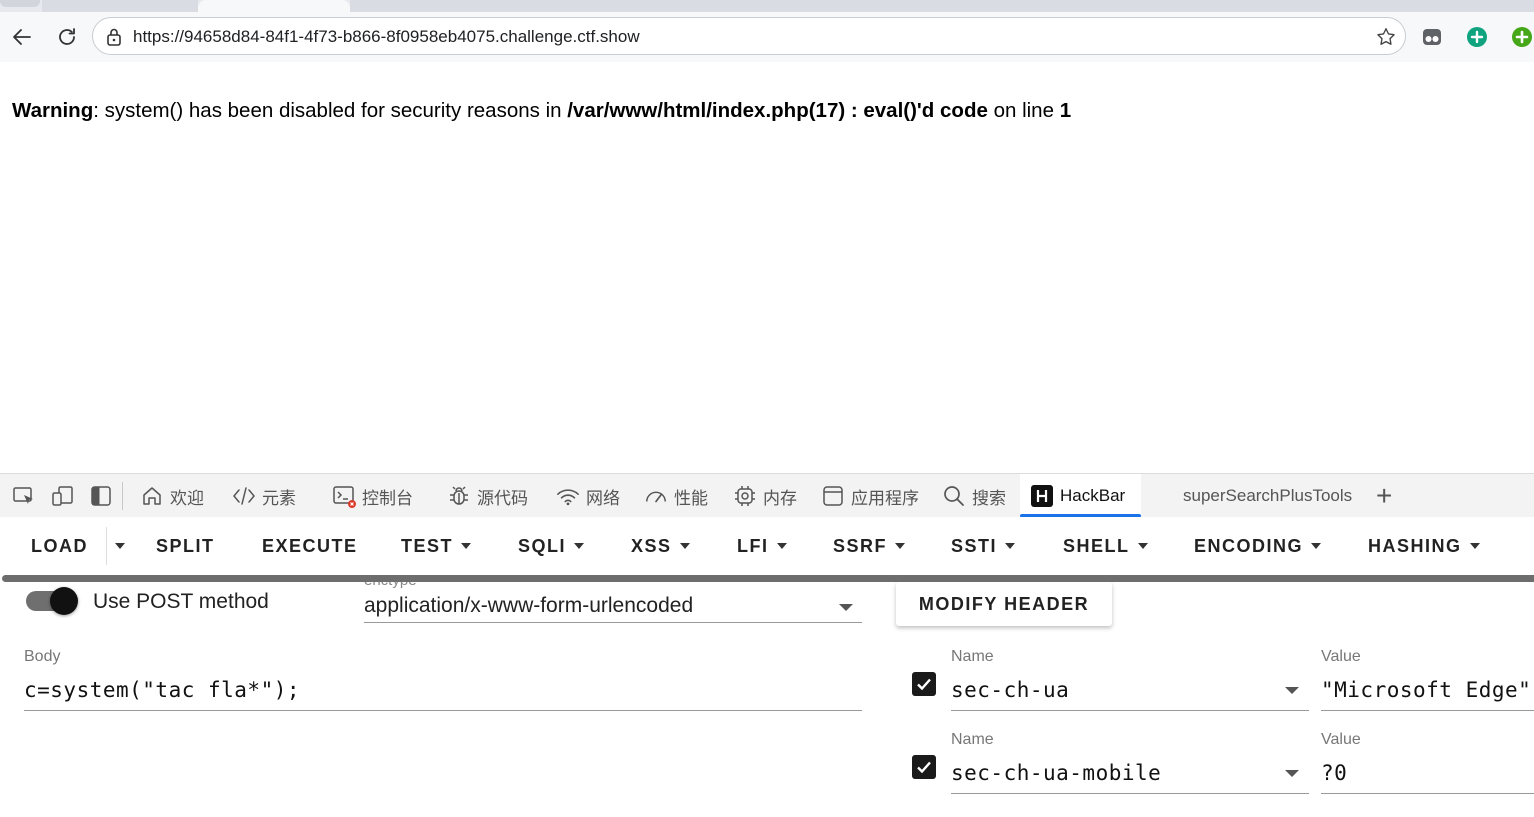 The width and height of the screenshot is (1534, 817). What do you see at coordinates (1522, 37) in the screenshot?
I see `green-plus-icon` at bounding box center [1522, 37].